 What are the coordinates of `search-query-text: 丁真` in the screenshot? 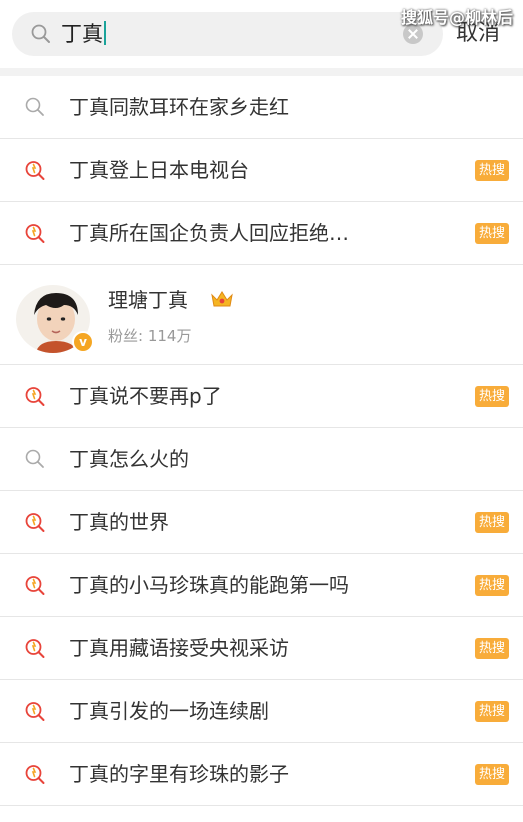 It's located at (83, 34).